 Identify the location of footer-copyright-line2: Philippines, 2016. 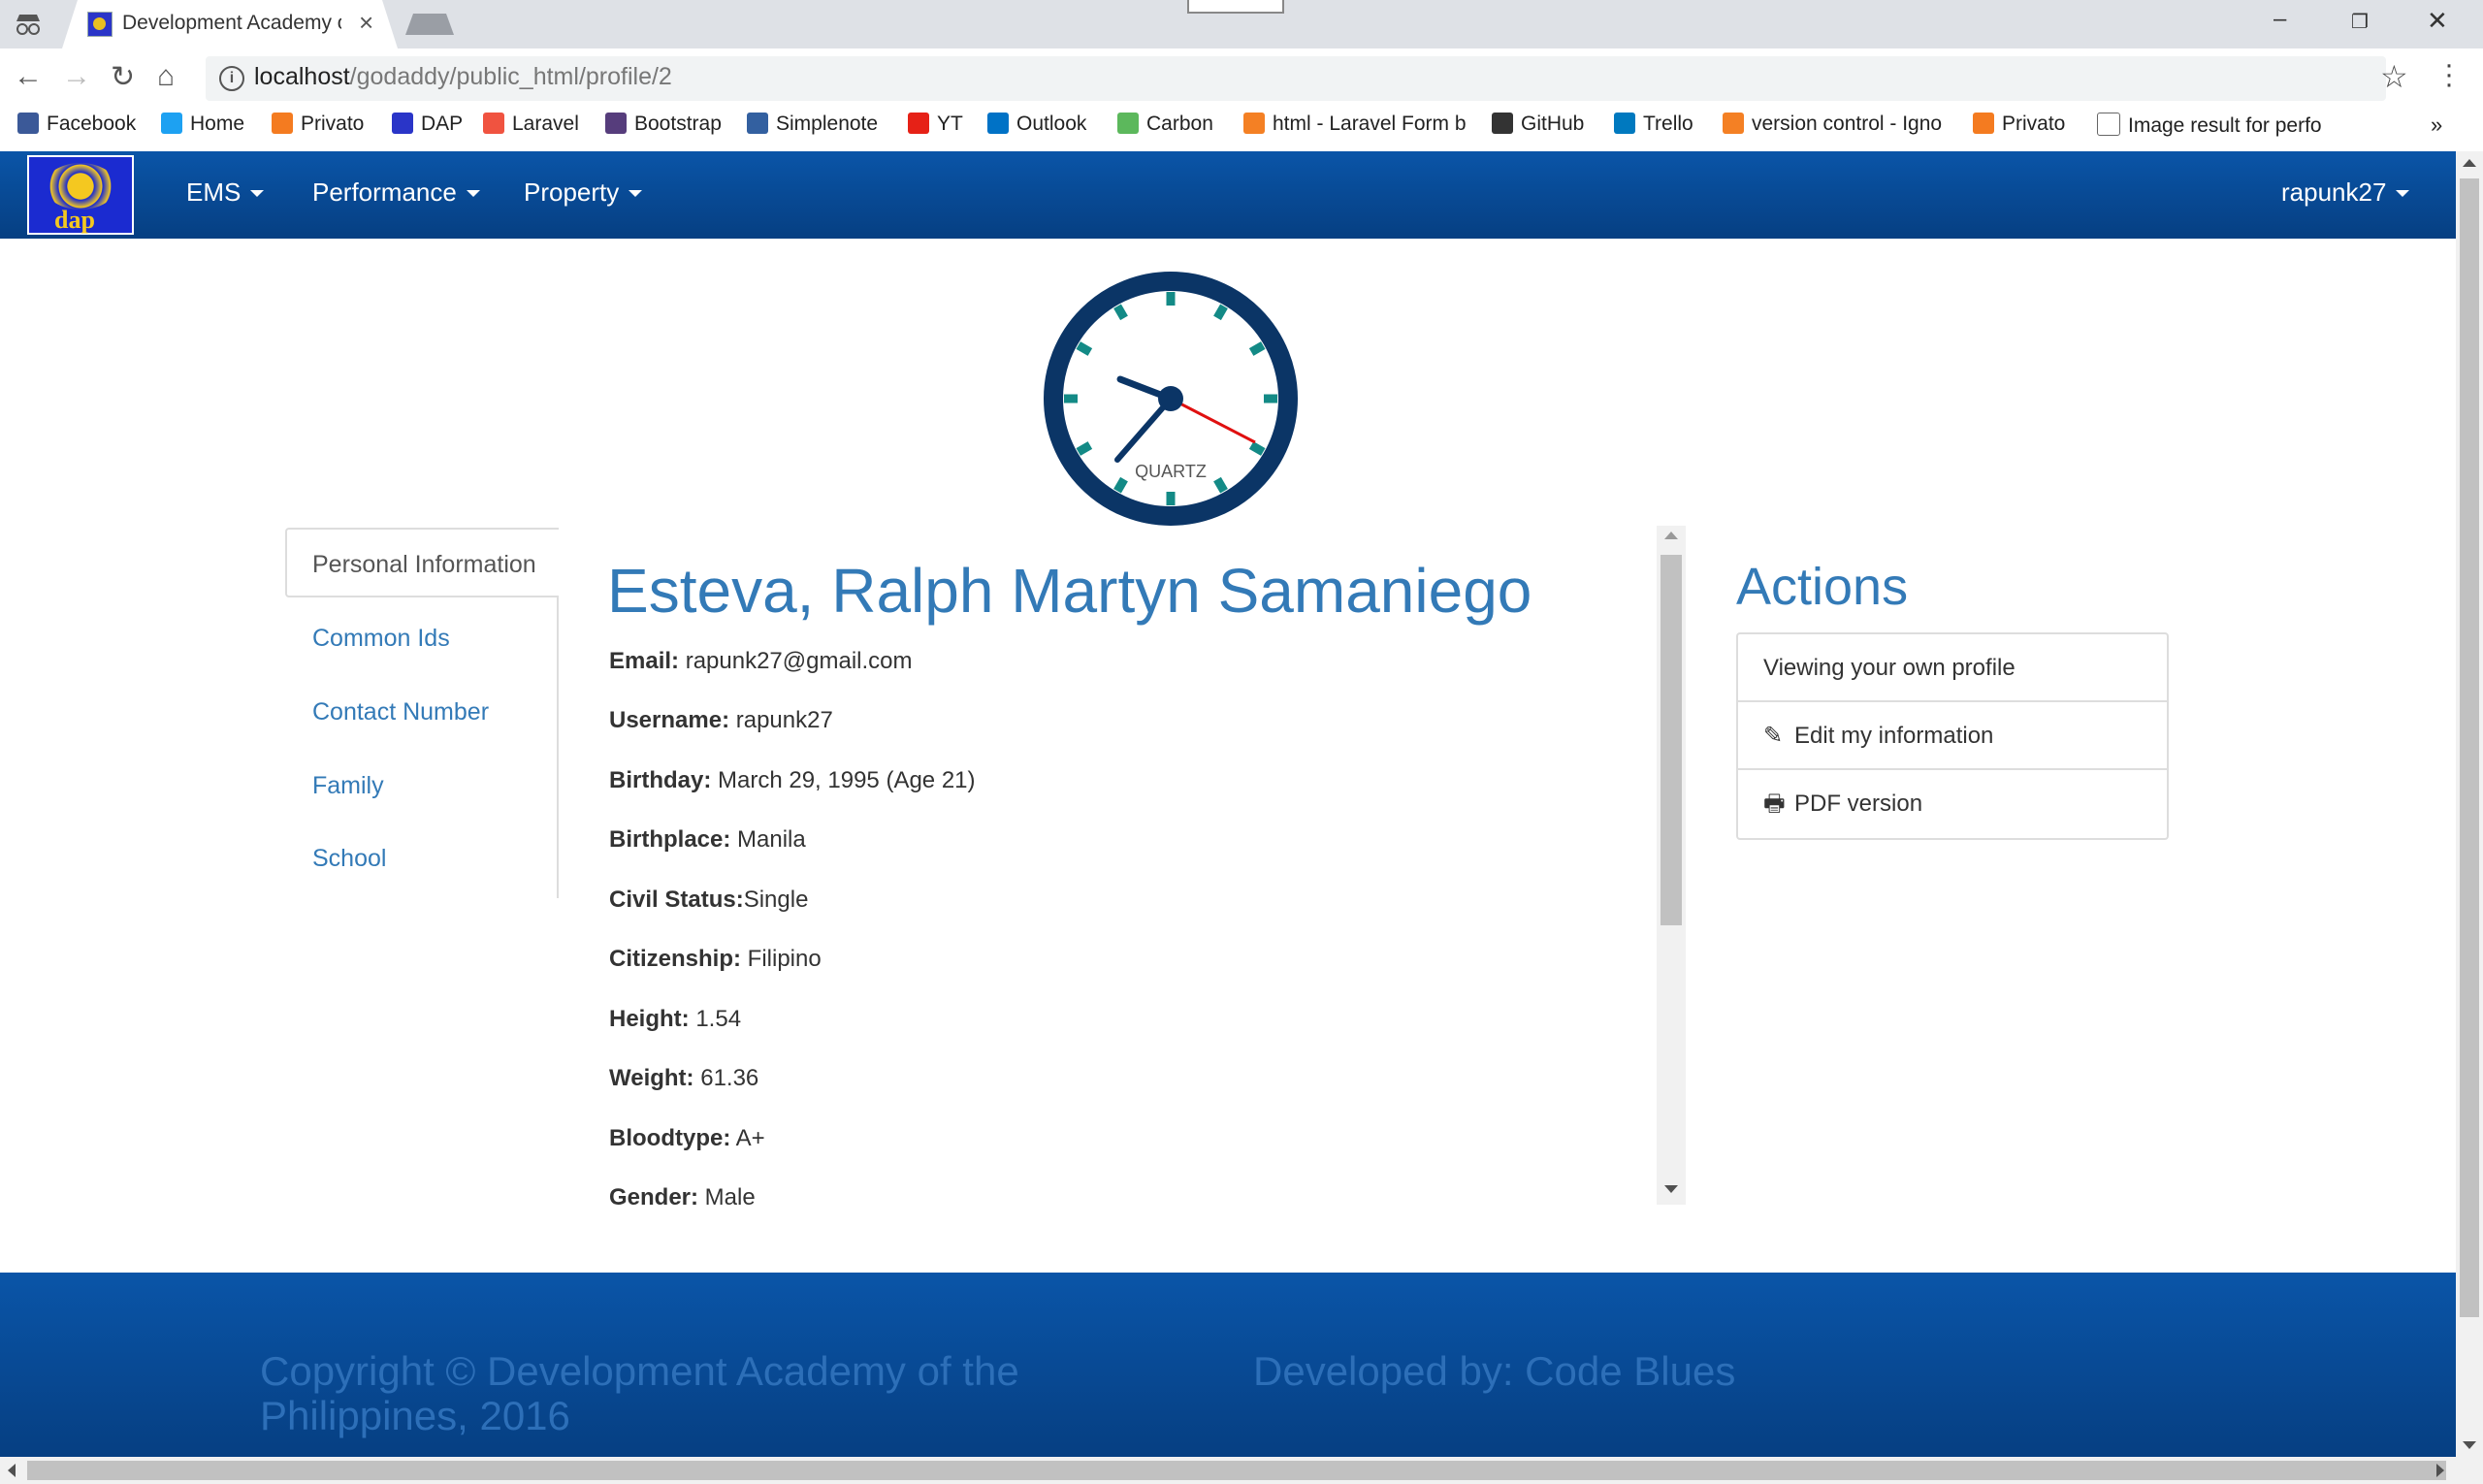
(415, 1415).